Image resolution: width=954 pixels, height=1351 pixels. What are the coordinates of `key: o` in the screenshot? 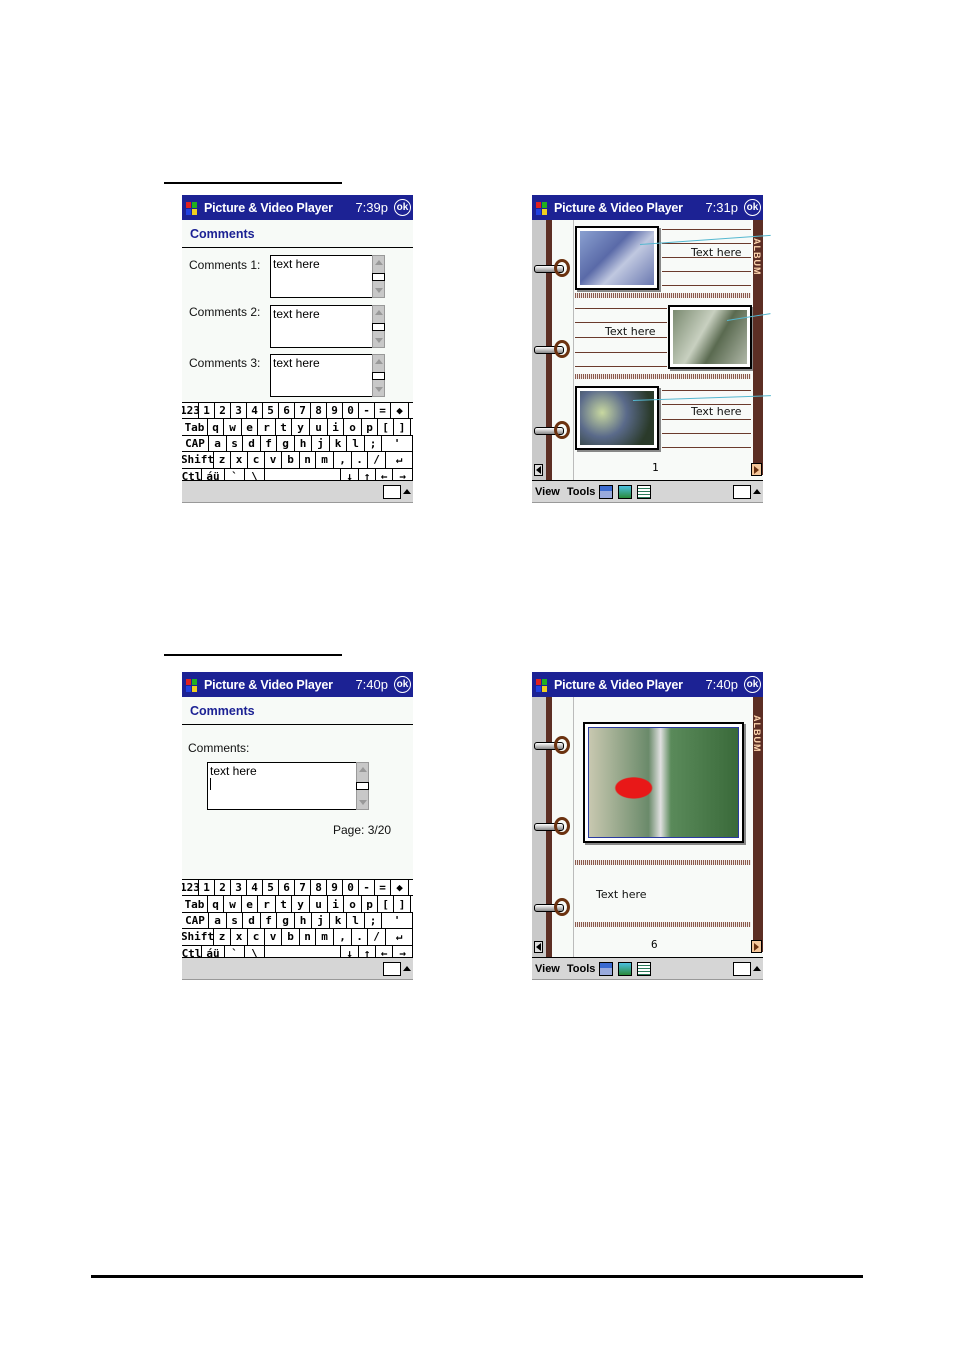 It's located at (353, 904).